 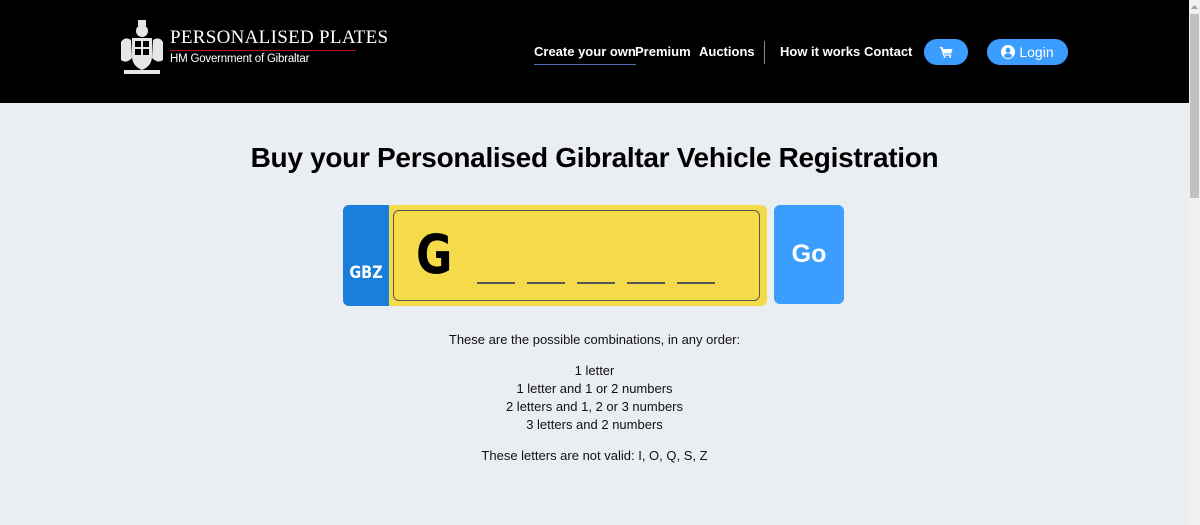 What do you see at coordinates (240, 59) in the screenshot?
I see `logo-subtitle: HM Government of Gibraltar` at bounding box center [240, 59].